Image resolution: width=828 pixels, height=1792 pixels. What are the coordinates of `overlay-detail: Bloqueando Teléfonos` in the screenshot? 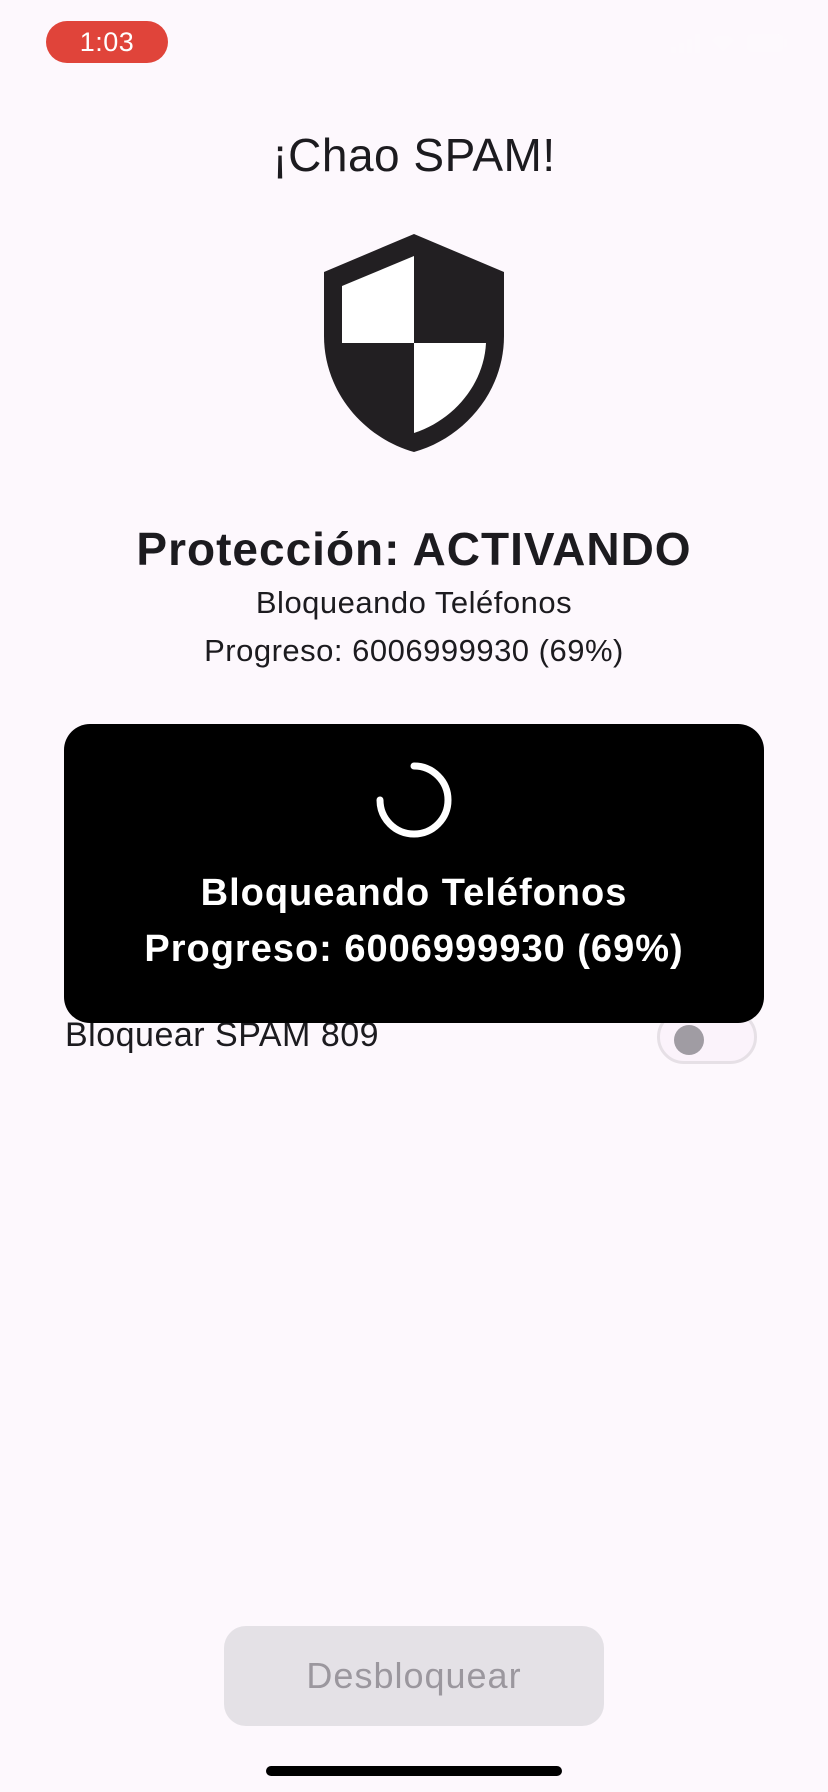 It's located at (414, 893).